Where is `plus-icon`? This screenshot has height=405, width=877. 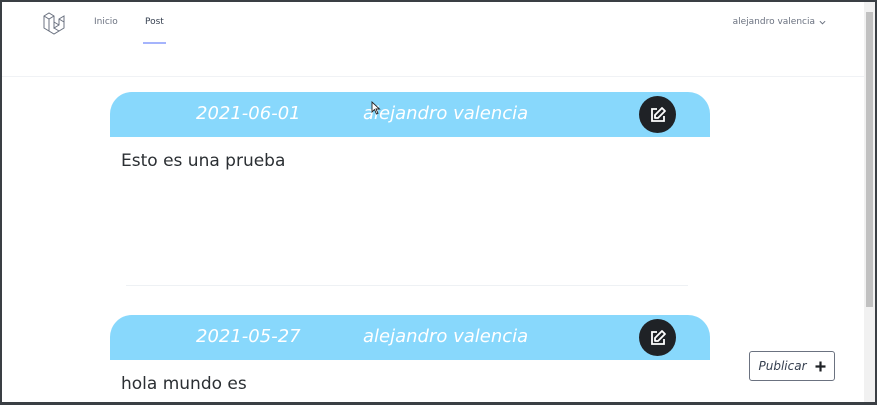
plus-icon is located at coordinates (820, 366).